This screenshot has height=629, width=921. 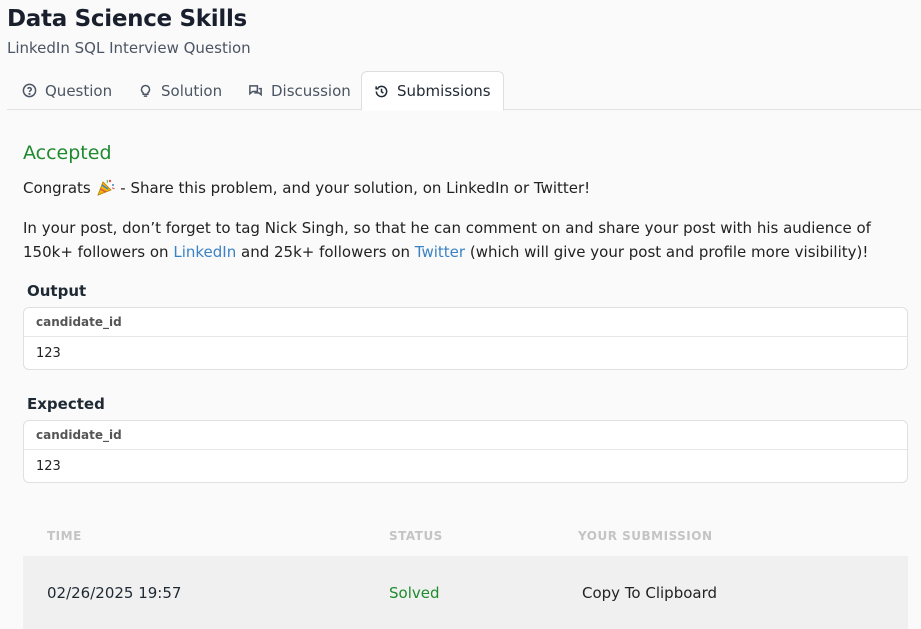 I want to click on tab-solution: Solution, so click(x=180, y=90).